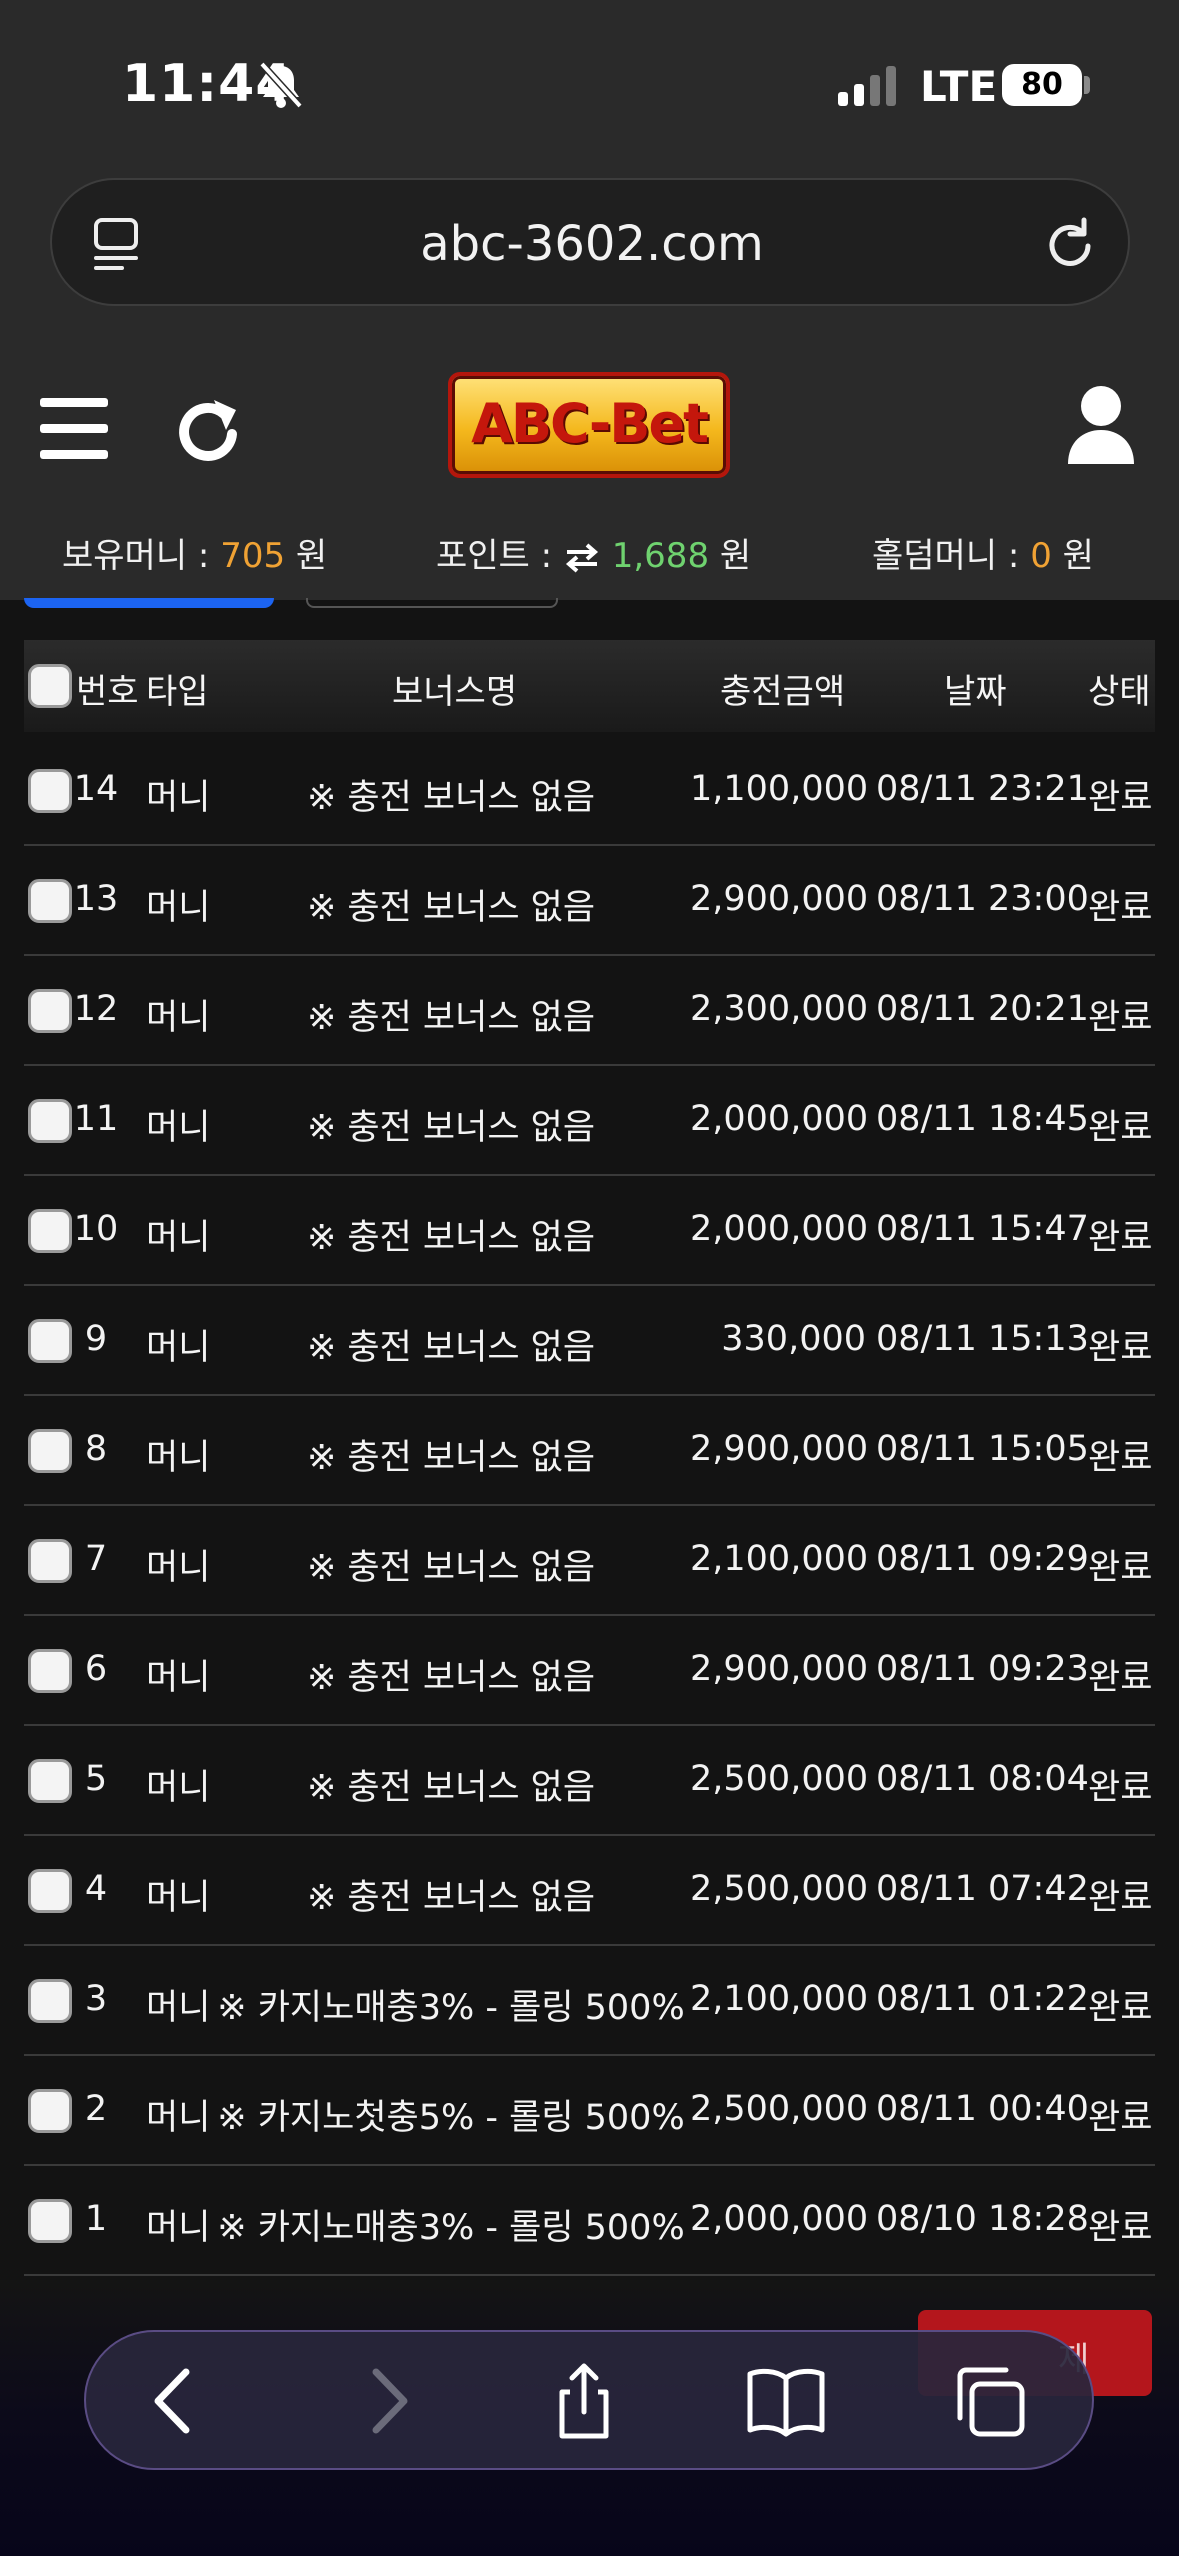 The image size is (1179, 2556). Describe the element at coordinates (867, 86) in the screenshot. I see `signal-icon` at that location.